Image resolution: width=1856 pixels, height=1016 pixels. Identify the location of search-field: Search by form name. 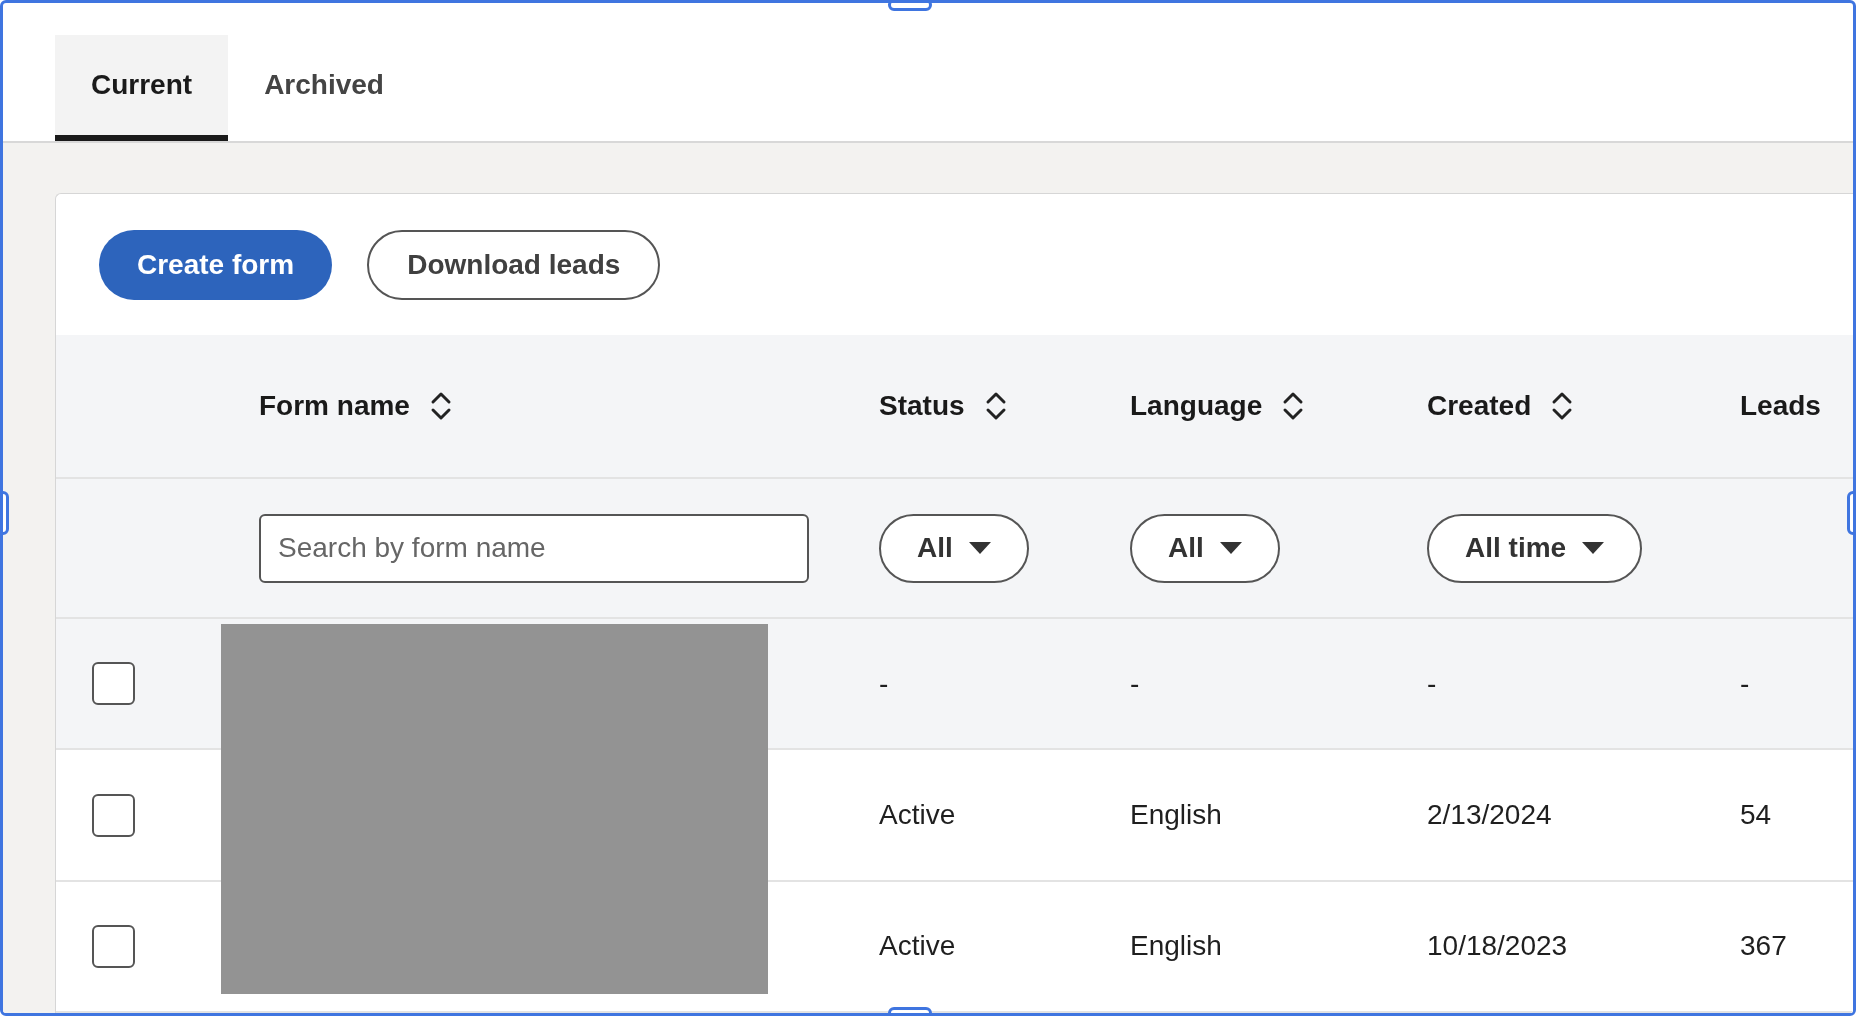
(534, 548).